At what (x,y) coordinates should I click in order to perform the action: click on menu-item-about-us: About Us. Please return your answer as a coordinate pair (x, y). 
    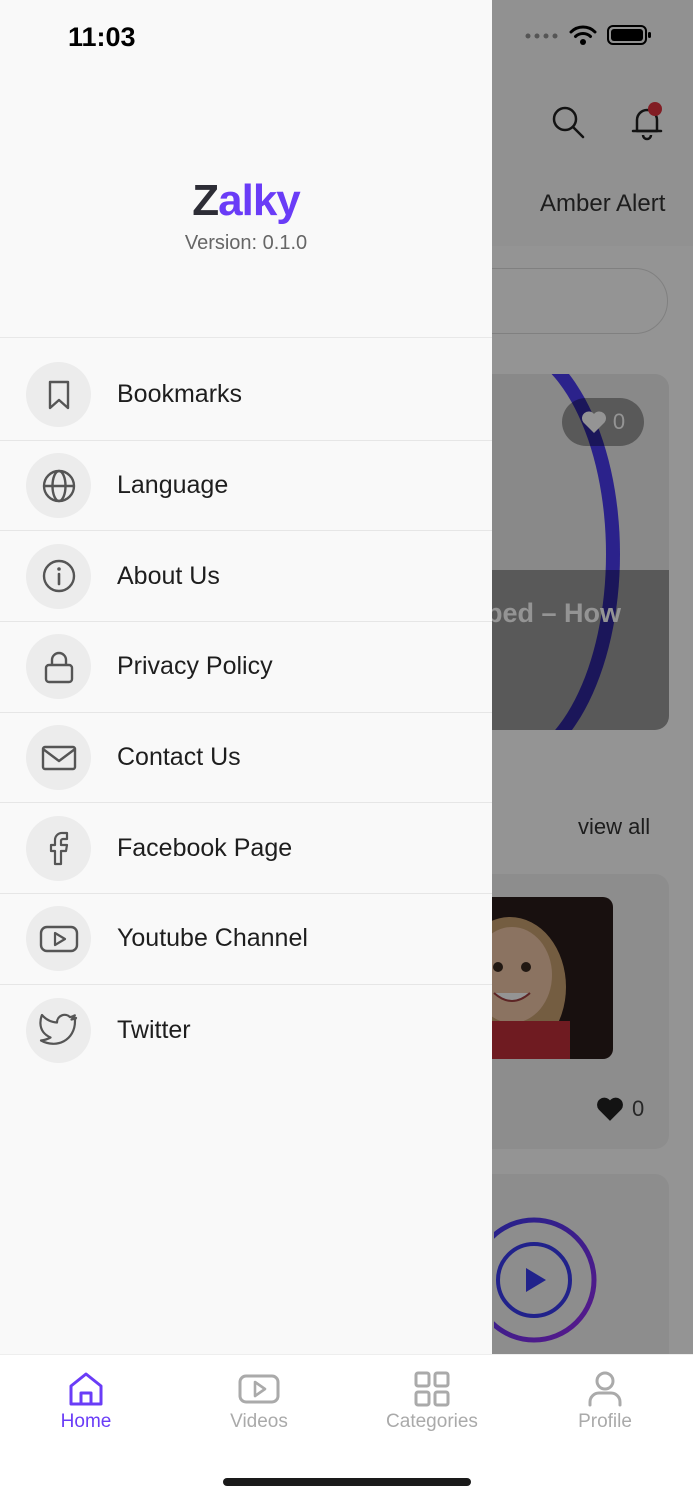
    Looking at the image, I should click on (246, 577).